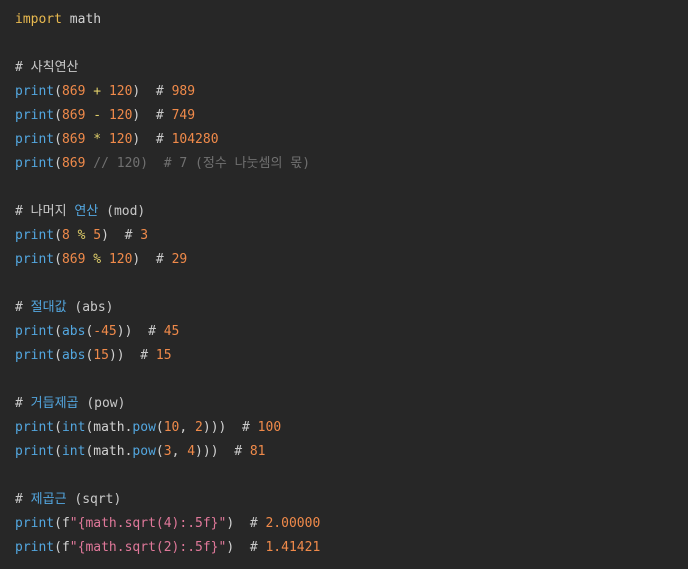 The height and width of the screenshot is (569, 688). Describe the element at coordinates (344, 428) in the screenshot. I see `code-line: print(int(math.pow(10, 2))) # 100` at that location.